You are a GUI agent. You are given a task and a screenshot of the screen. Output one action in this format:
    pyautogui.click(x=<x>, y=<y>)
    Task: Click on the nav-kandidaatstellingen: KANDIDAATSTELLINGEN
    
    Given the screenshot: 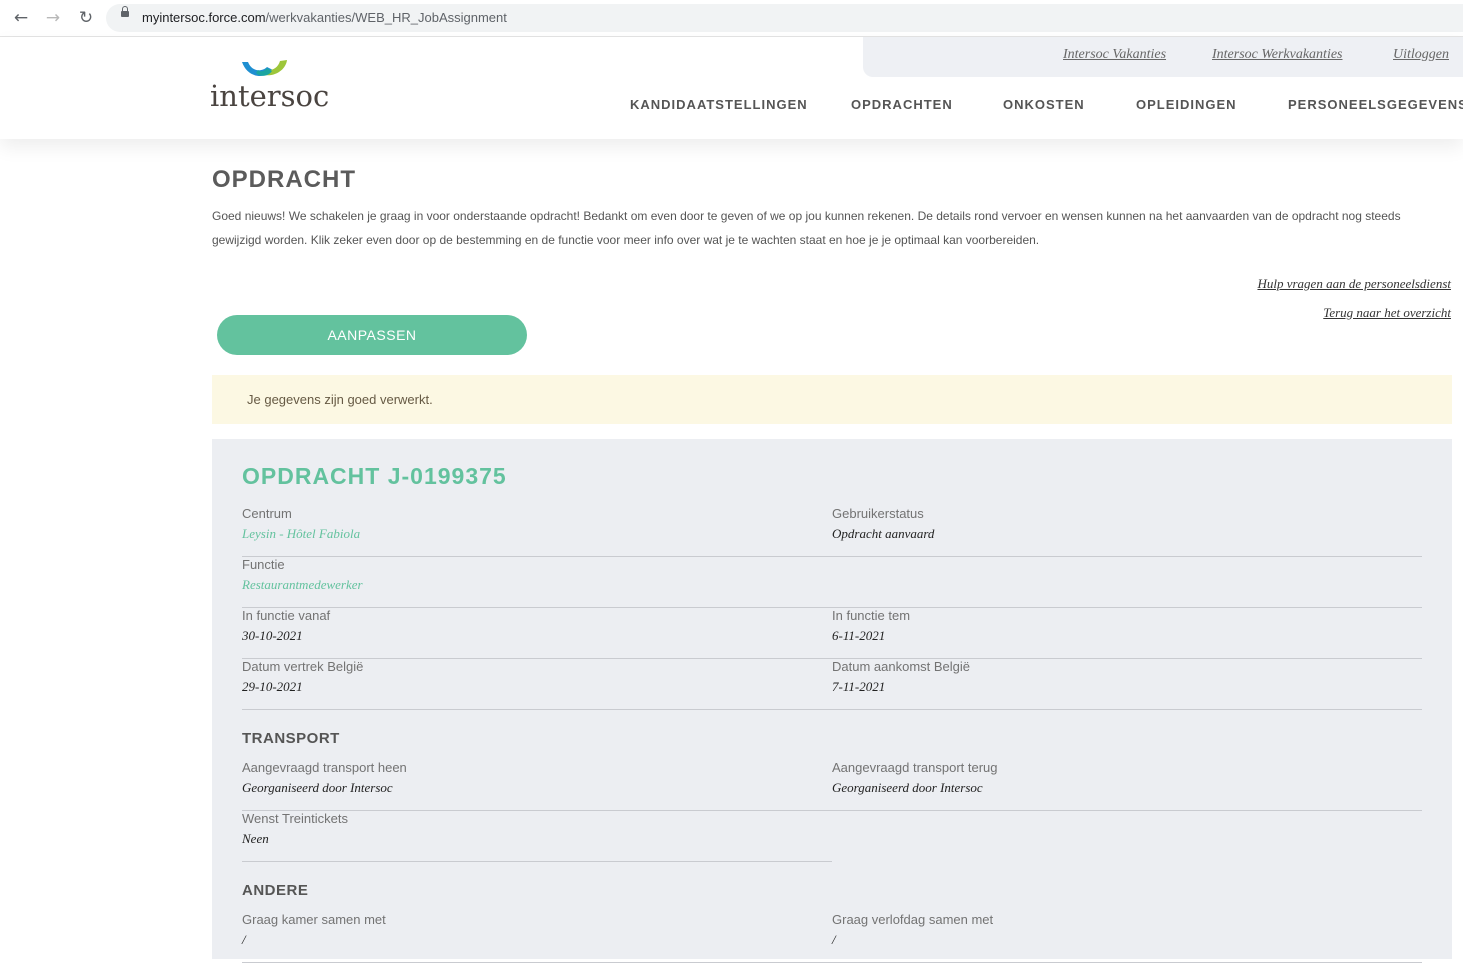 What is the action you would take?
    pyautogui.click(x=719, y=104)
    